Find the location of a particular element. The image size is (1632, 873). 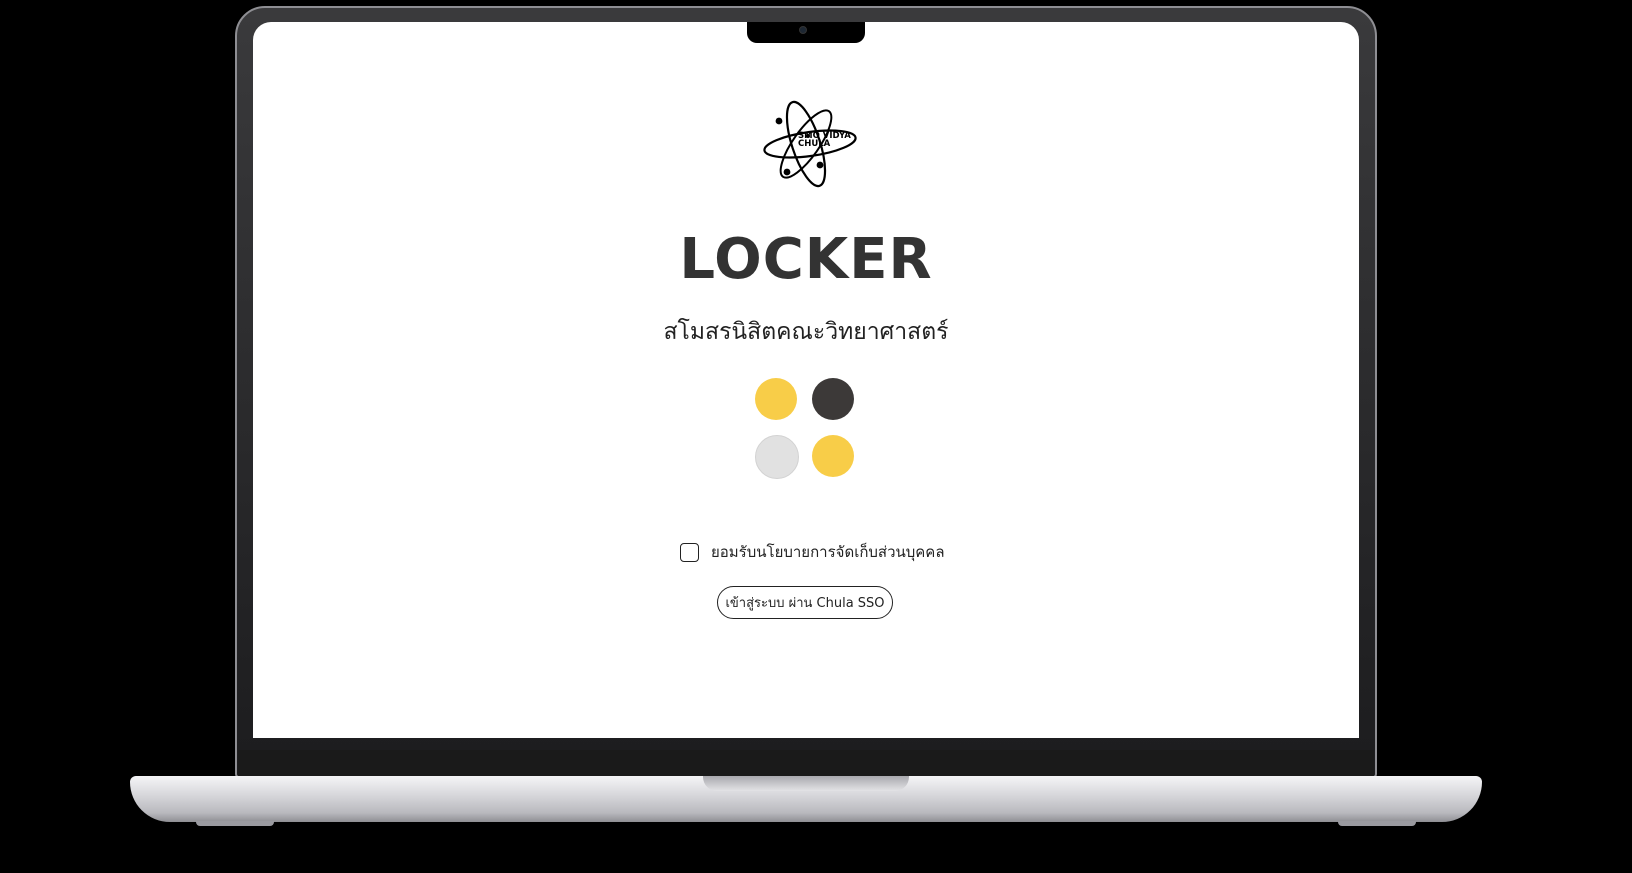

camera-notch is located at coordinates (806, 32).